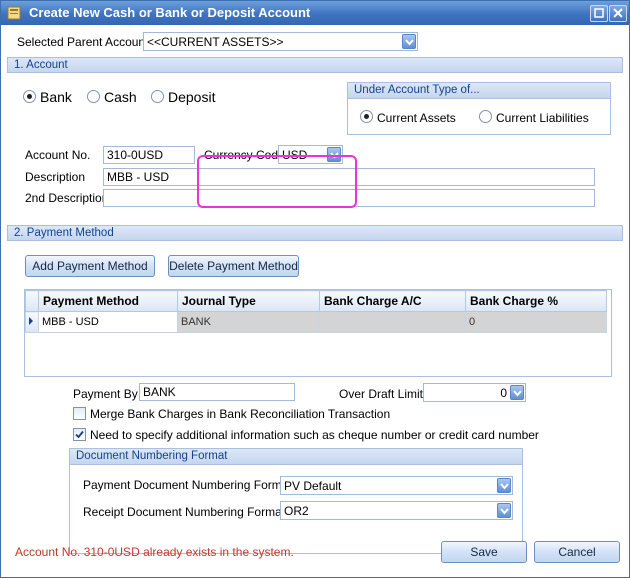 Image resolution: width=630 pixels, height=578 pixels. I want to click on receipt-numbering-value: OR2, so click(296, 511).